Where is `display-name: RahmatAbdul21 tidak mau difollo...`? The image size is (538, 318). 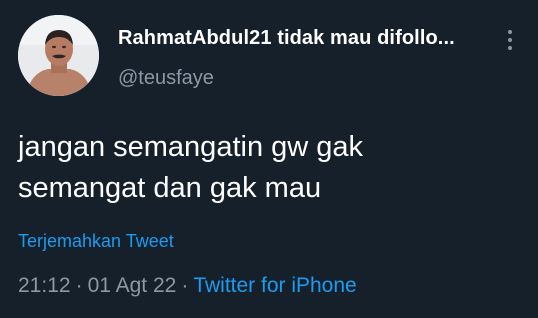
display-name: RahmatAbdul21 tidak mau difollo... is located at coordinates (303, 38).